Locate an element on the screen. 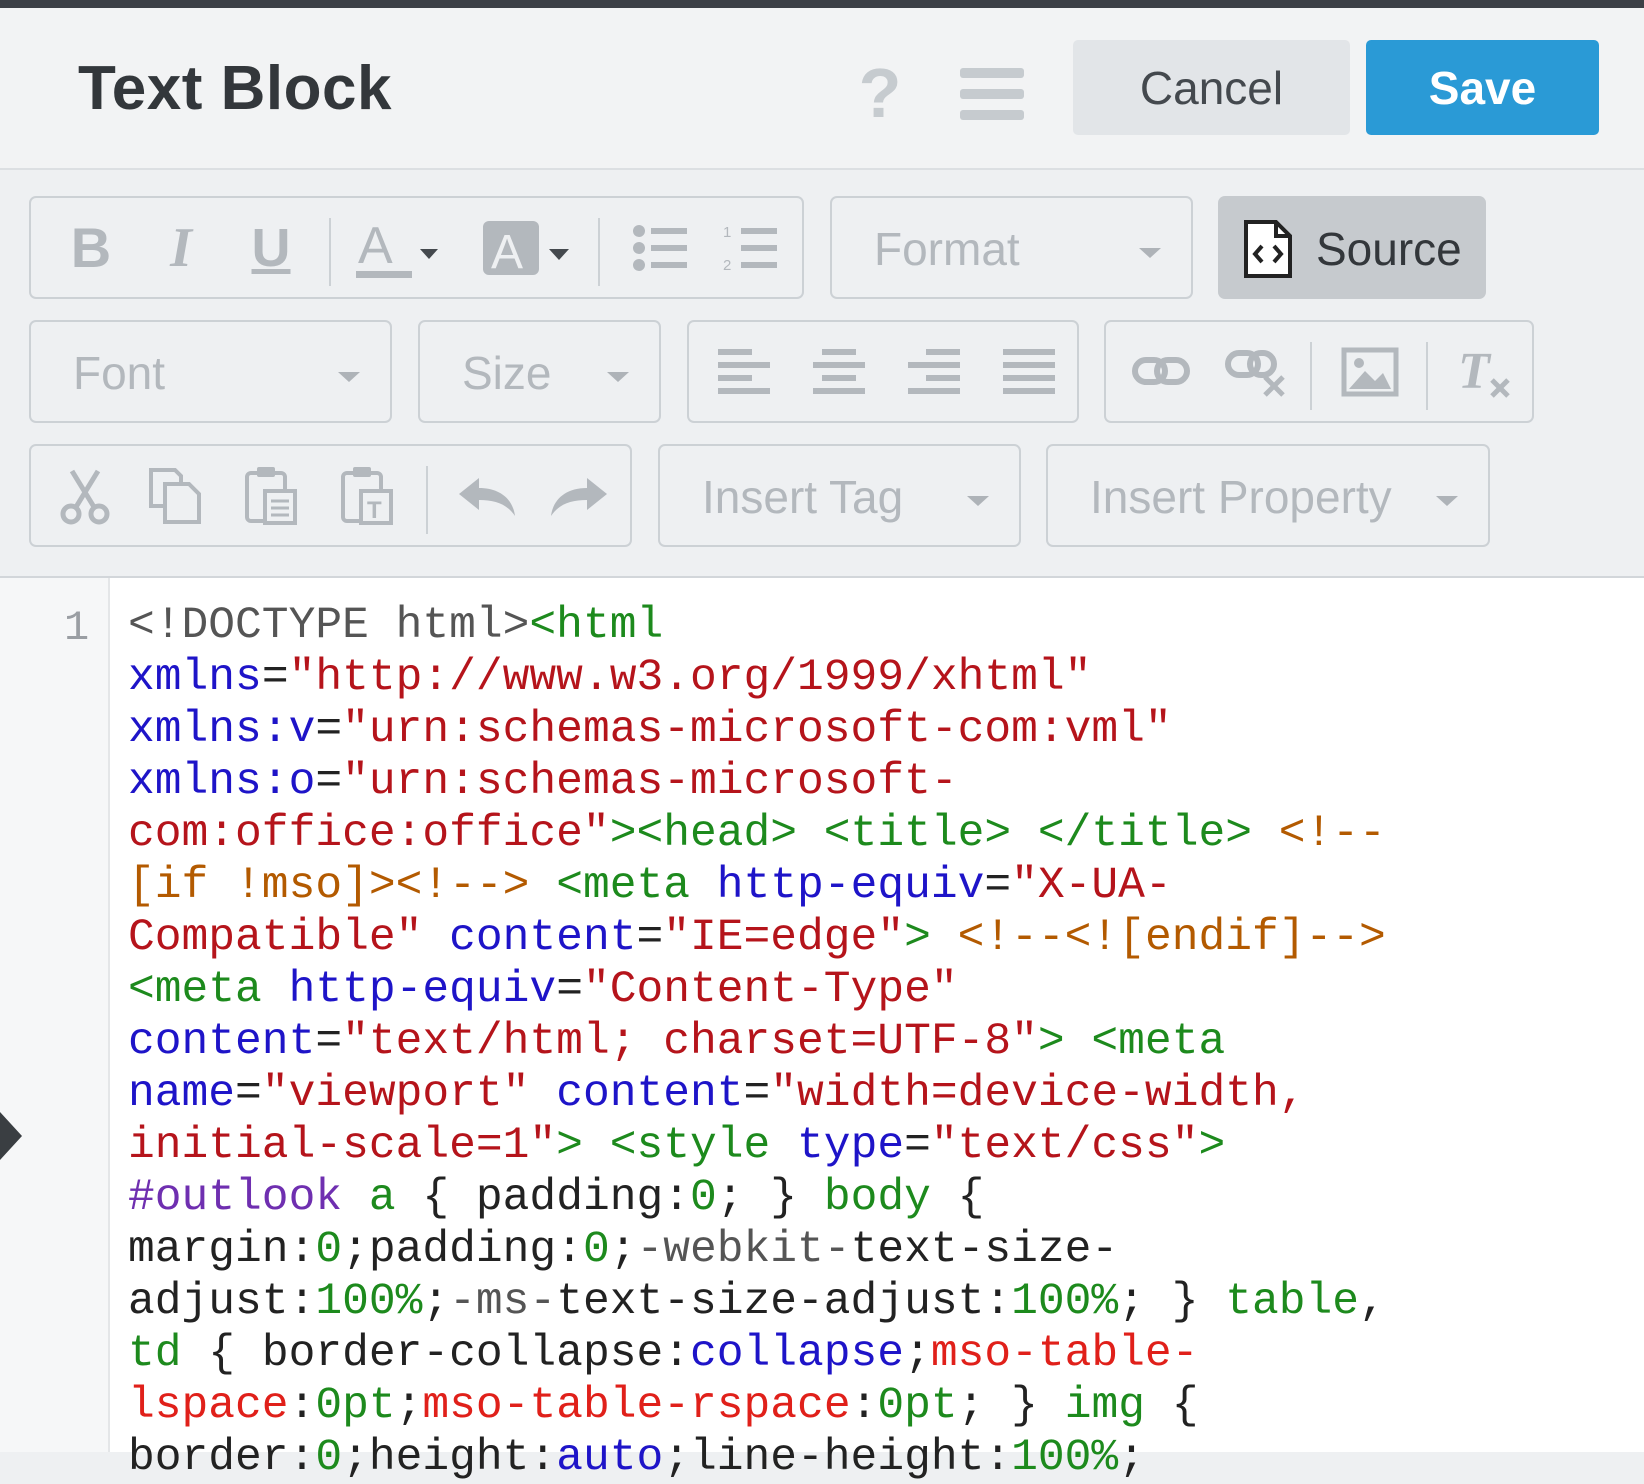 The width and height of the screenshot is (1644, 1484). code-token: table is located at coordinates (1292, 1302).